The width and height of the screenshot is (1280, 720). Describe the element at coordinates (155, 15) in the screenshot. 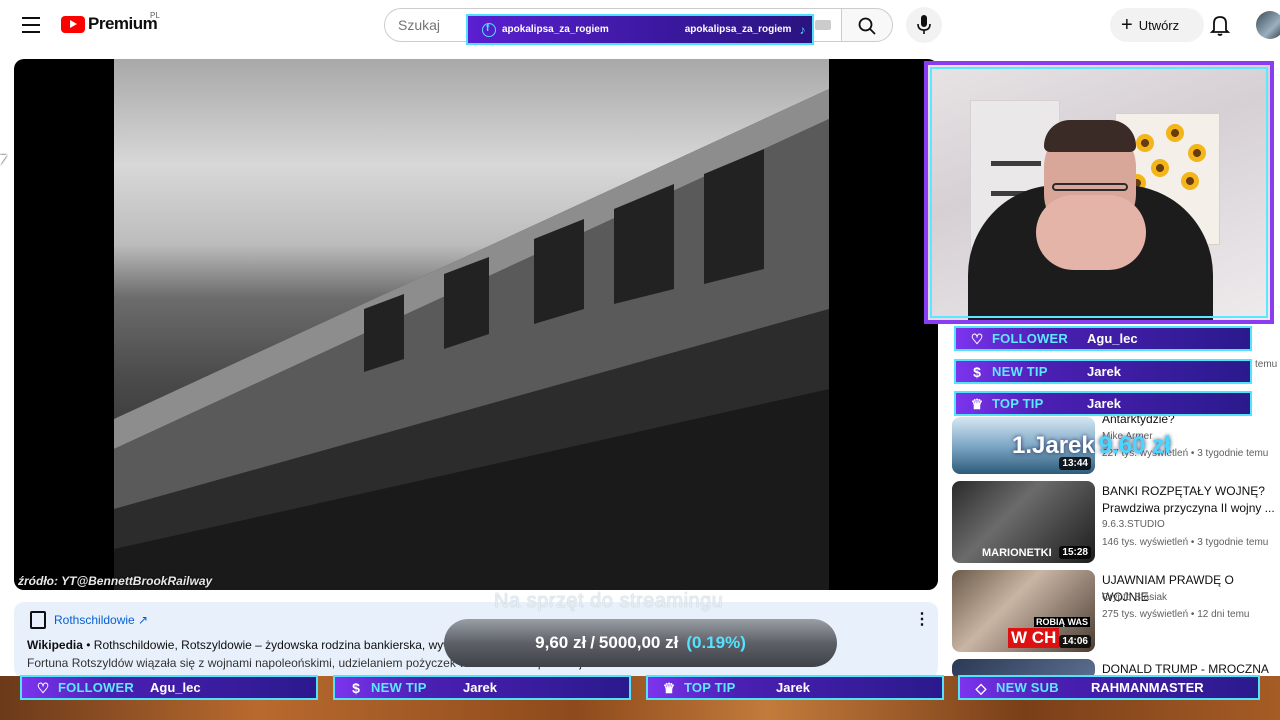

I see `region-code: PL` at that location.